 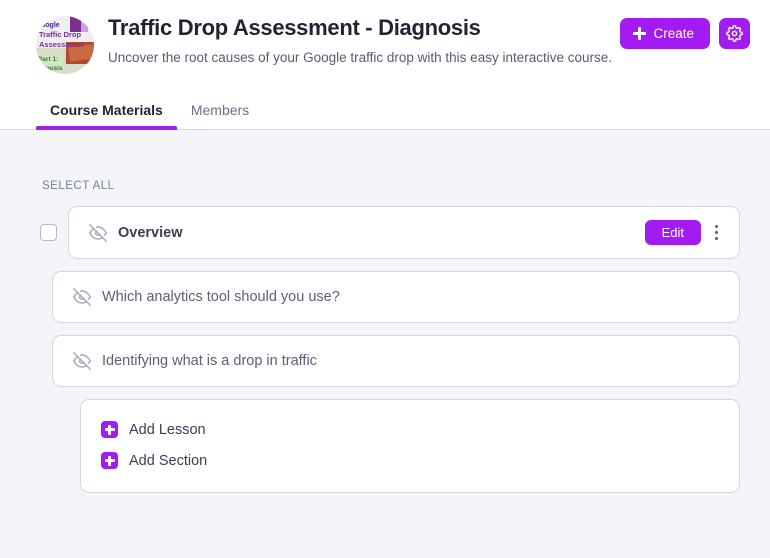 I want to click on lesson-card-left: Which analytics tool should you use?, so click(x=400, y=297).